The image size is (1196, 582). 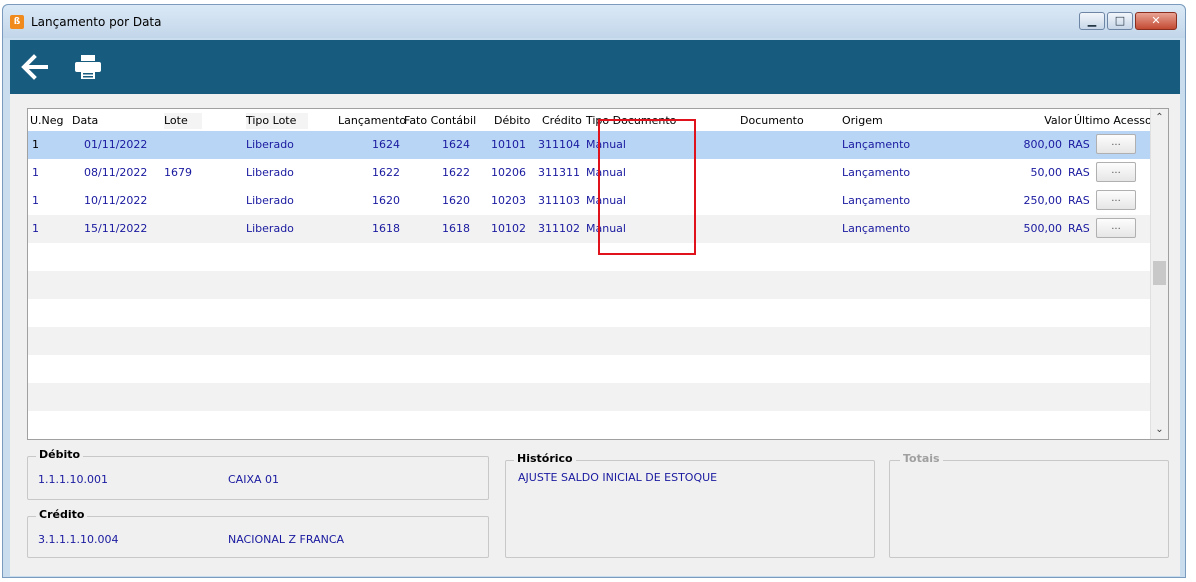 I want to click on minimize-button: ▁, so click(x=1092, y=21).